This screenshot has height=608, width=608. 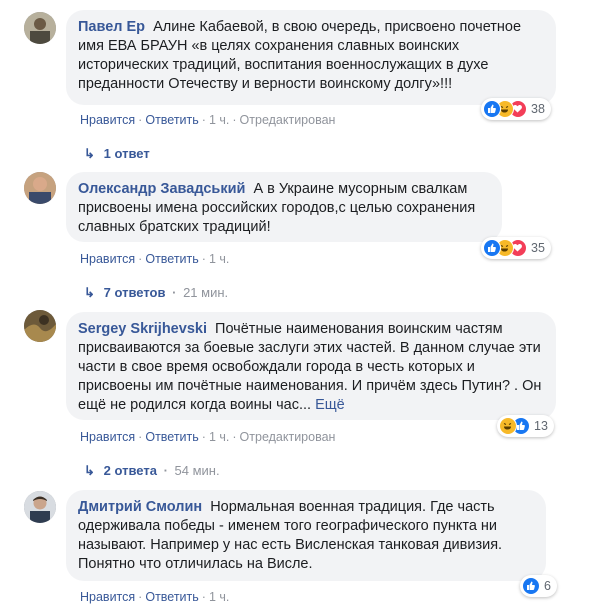 I want to click on view-replies-link: ↳ 1 ответ, so click(x=117, y=154).